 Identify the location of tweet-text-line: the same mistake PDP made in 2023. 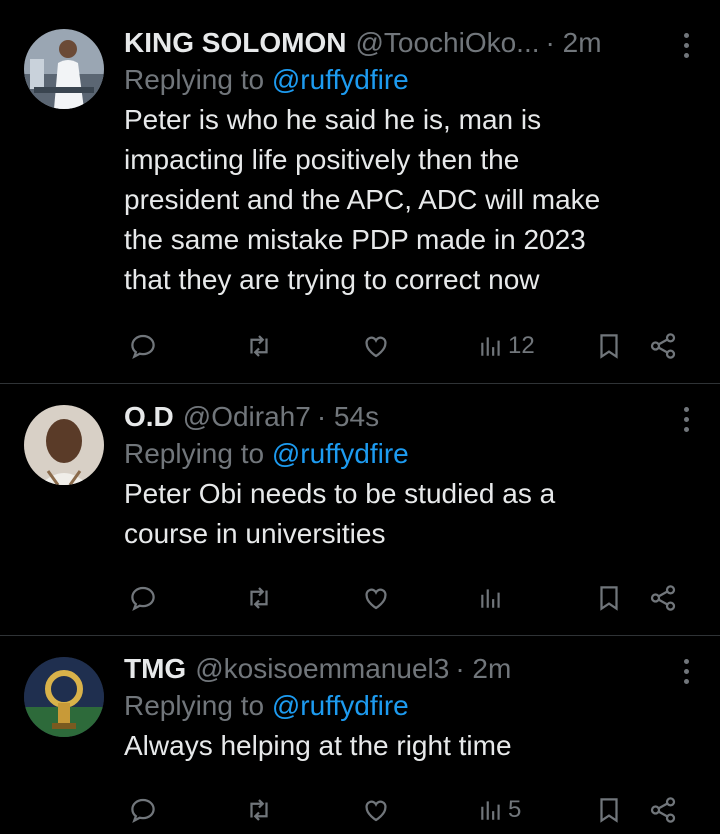
(355, 239).